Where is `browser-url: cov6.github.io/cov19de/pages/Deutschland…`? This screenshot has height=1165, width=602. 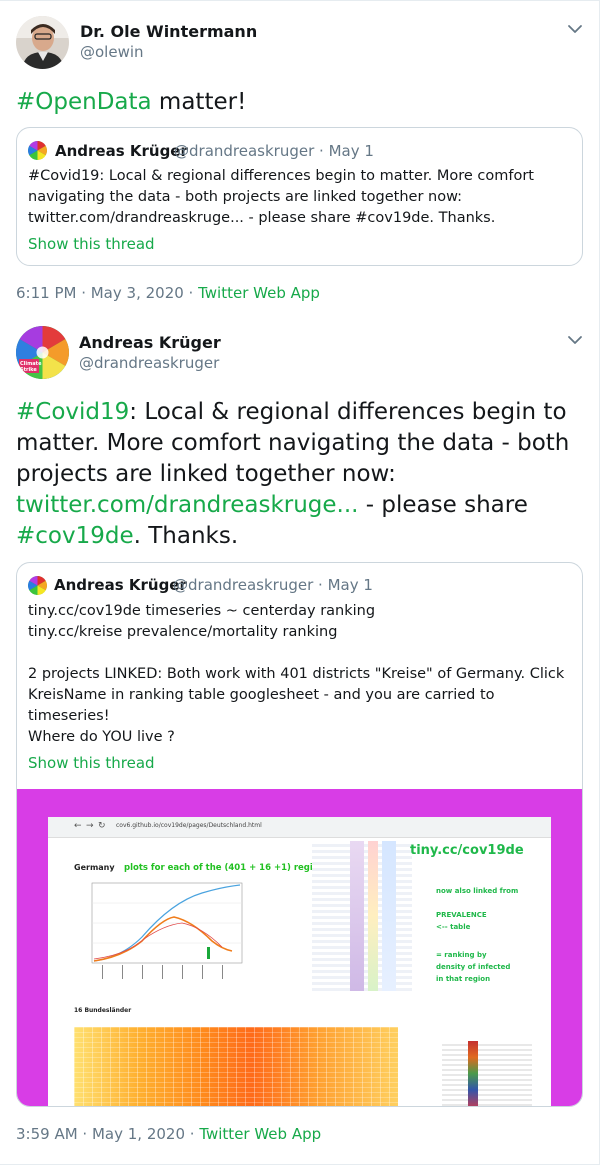 browser-url: cov6.github.io/cov19de/pages/Deutschland… is located at coordinates (189, 825).